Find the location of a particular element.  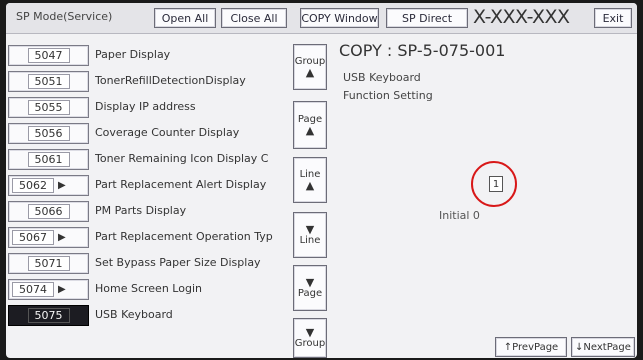

sp-list-item-5047: 5047 Paper Display is located at coordinates (149, 57).